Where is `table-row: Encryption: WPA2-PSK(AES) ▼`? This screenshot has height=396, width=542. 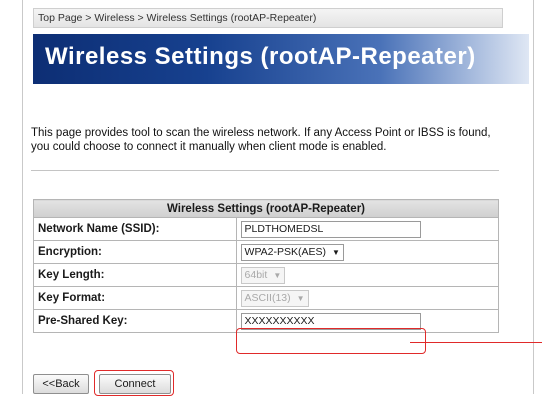
table-row: Encryption: WPA2-PSK(AES) ▼ is located at coordinates (266, 252).